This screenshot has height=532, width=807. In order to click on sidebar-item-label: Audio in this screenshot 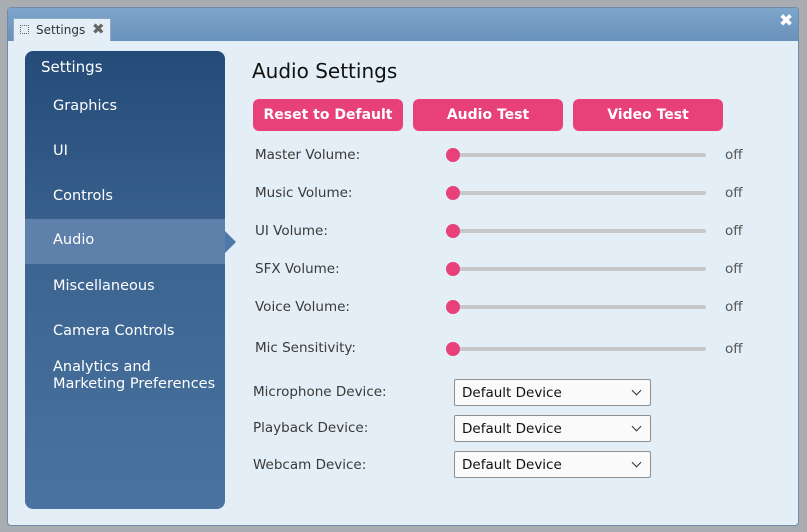, I will do `click(74, 240)`.